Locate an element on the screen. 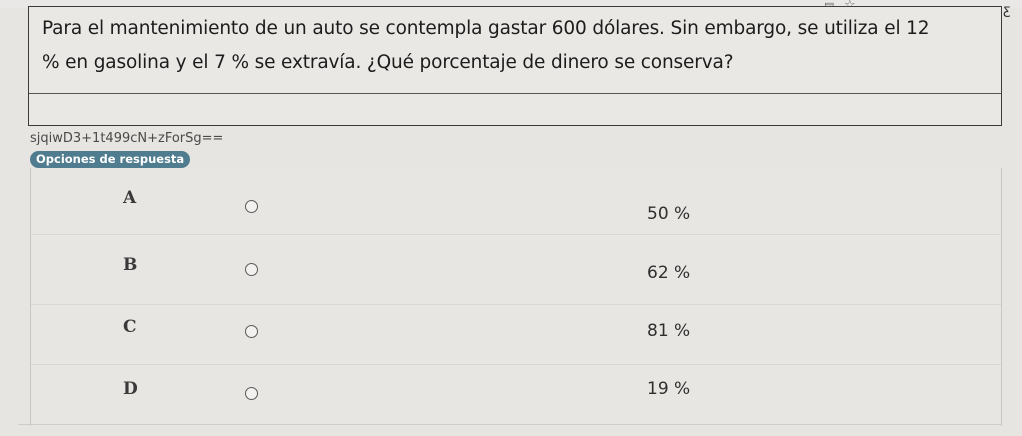 The width and height of the screenshot is (1022, 436). option-radio-d is located at coordinates (251, 393).